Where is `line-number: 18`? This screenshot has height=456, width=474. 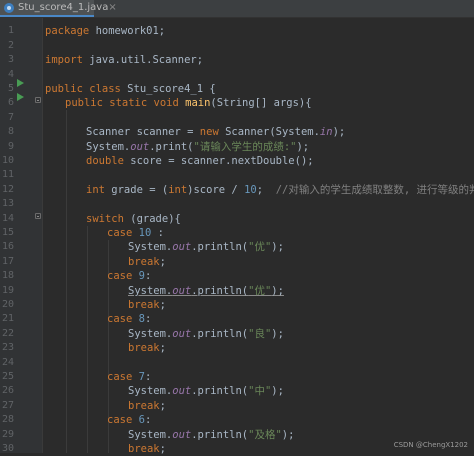
line-number: 18 is located at coordinates (7, 275).